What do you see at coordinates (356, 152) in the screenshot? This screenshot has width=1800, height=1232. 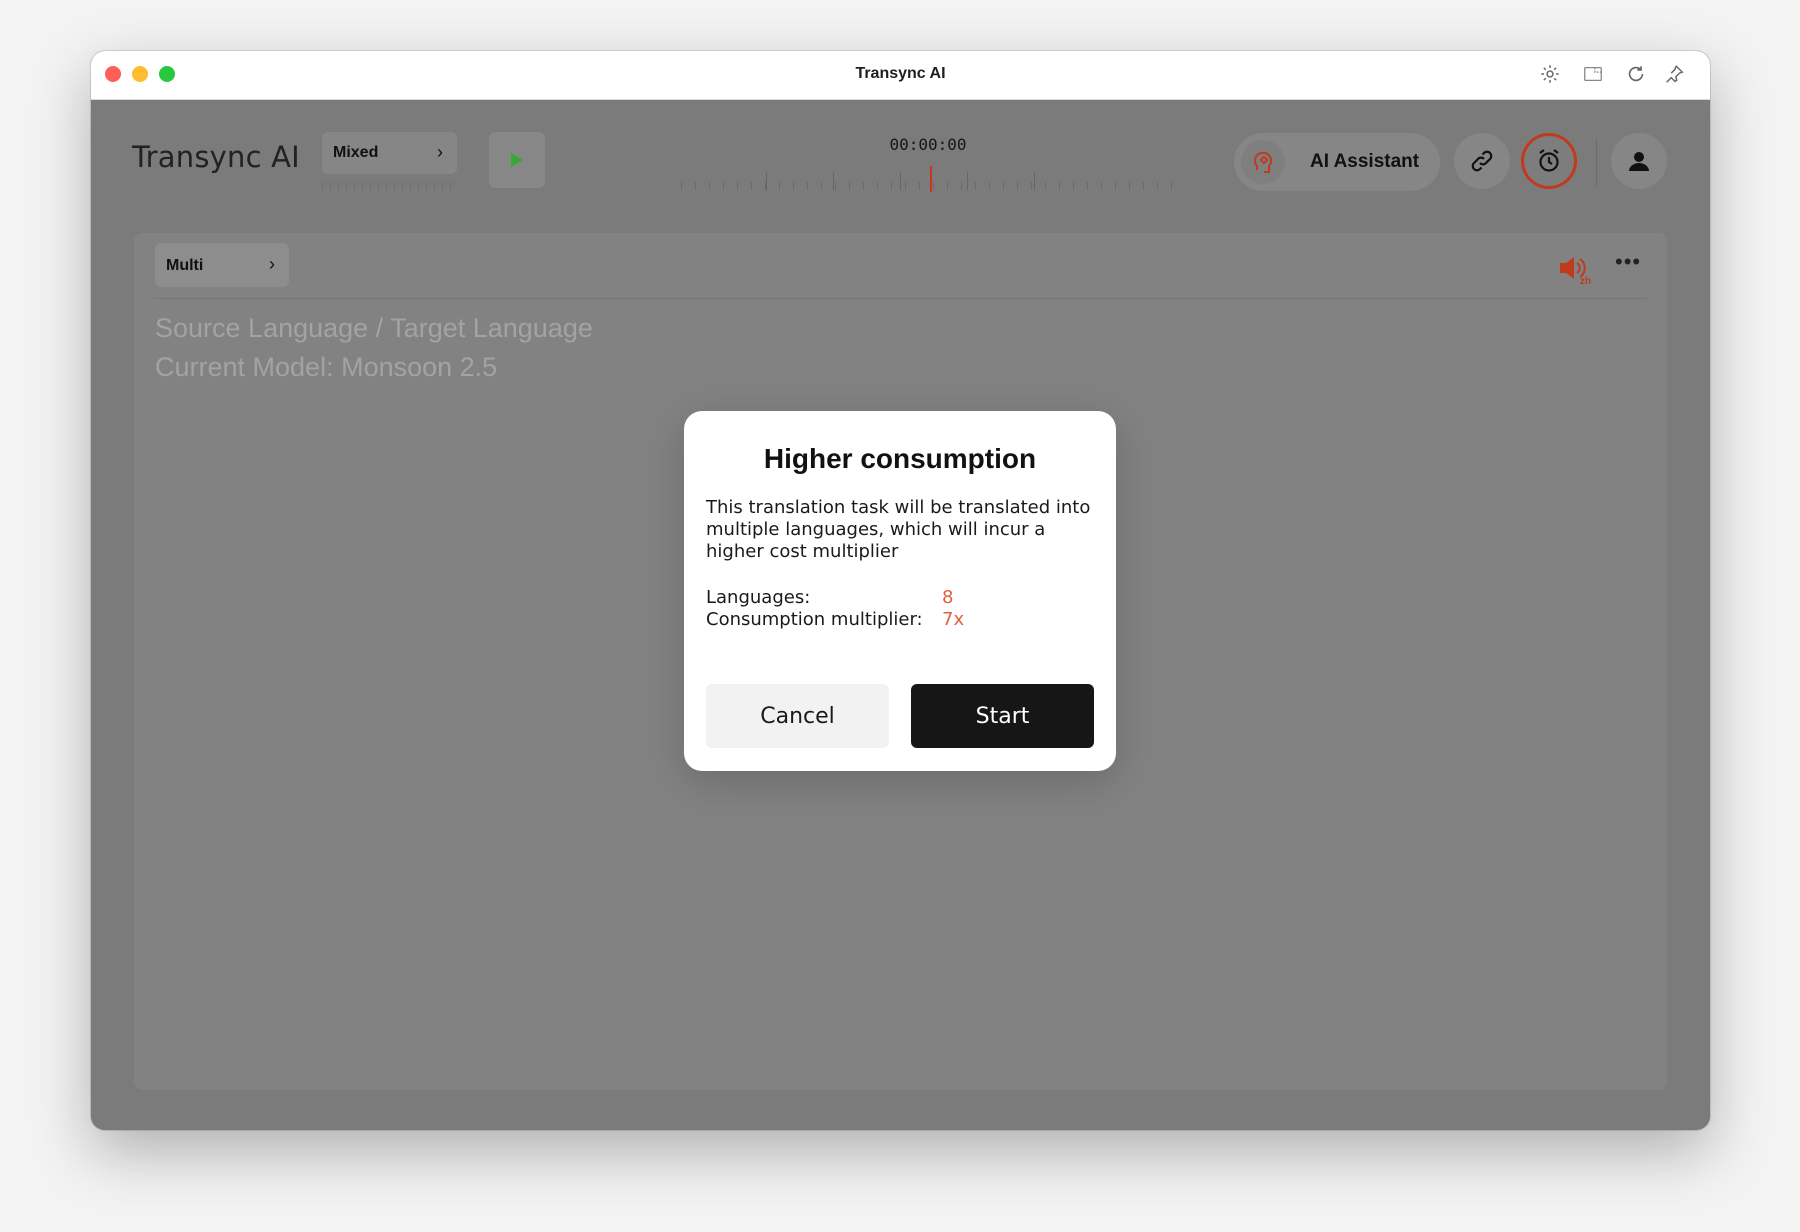 I see `mode-label: Mixed` at bounding box center [356, 152].